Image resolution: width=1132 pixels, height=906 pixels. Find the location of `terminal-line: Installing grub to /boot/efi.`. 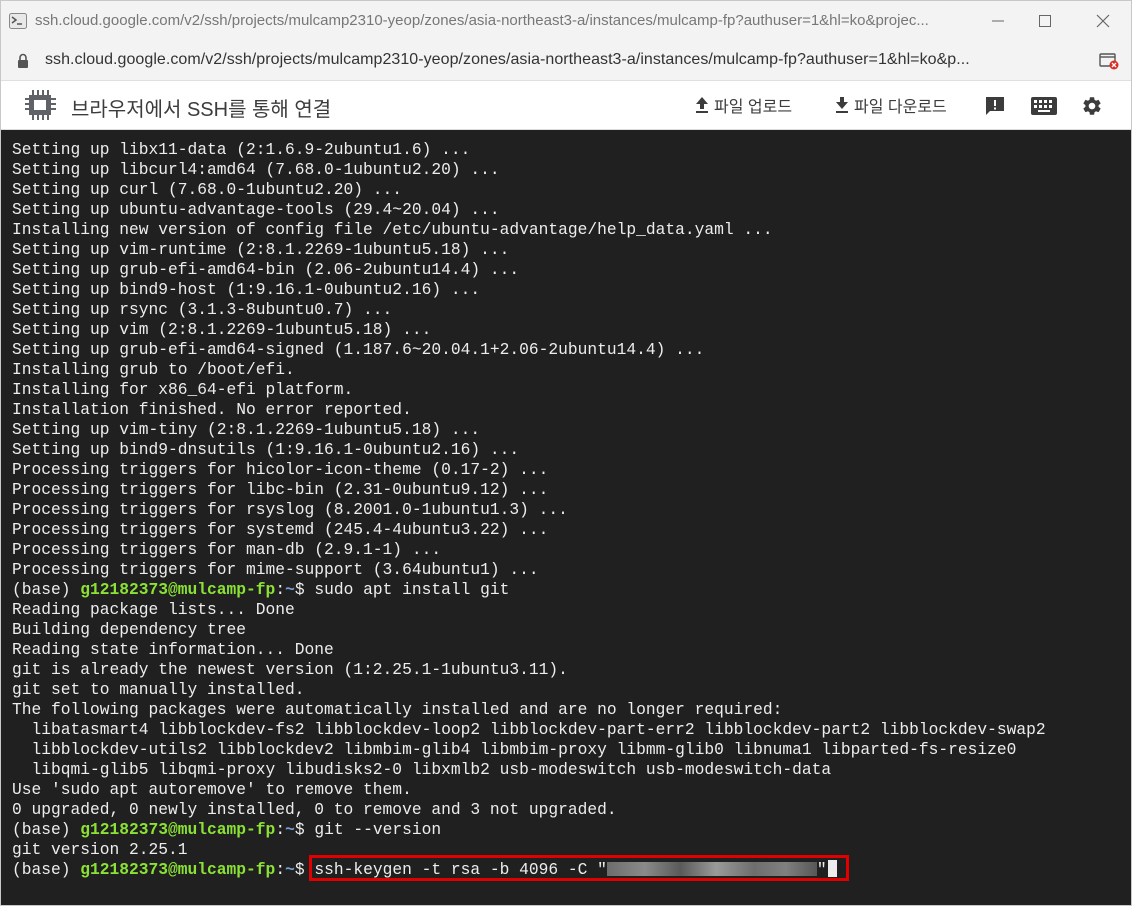

terminal-line: Installing grub to /boot/efi. is located at coordinates (153, 369).